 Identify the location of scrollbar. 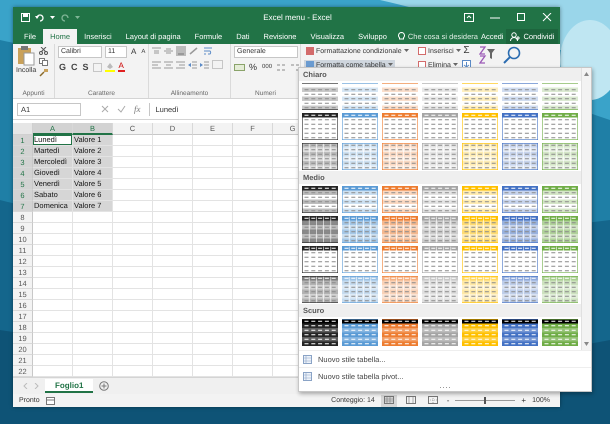
(586, 209).